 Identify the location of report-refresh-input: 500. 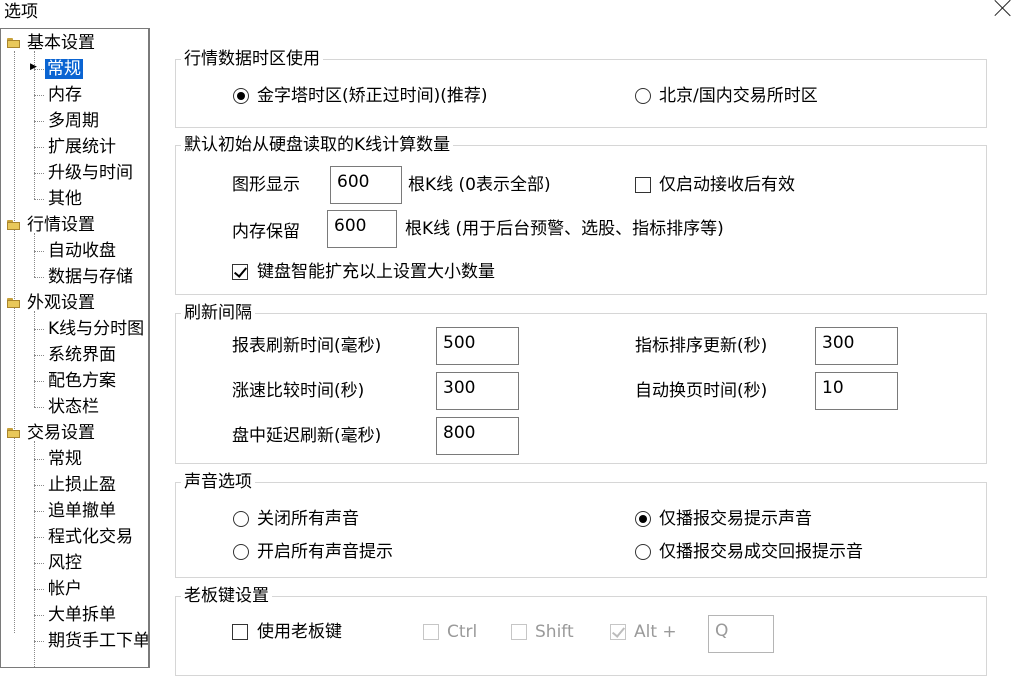
(477, 346).